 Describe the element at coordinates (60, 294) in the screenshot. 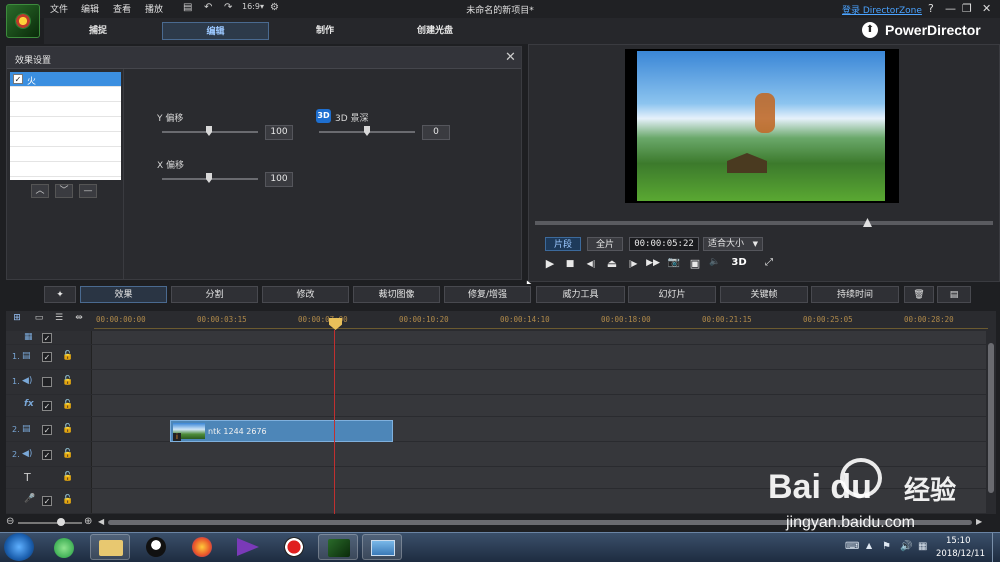

I see `magic-tools-icon: ✦` at that location.